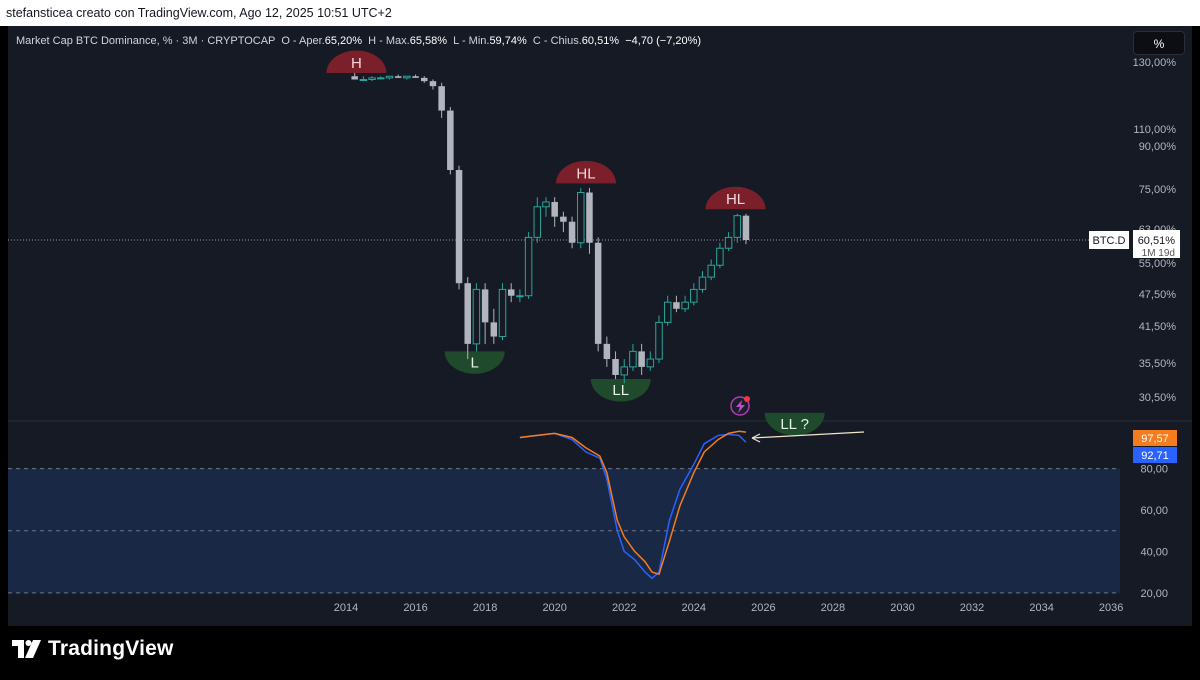  Describe the element at coordinates (471, 41) in the screenshot. I see `legend-low-label: L - Min.` at that location.